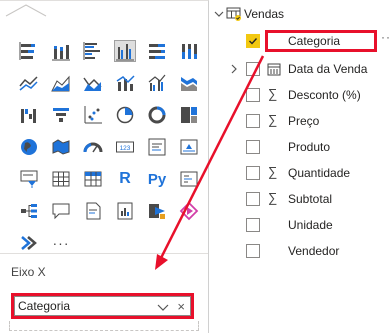  Describe the element at coordinates (93, 115) in the screenshot. I see `scatter-chart-icon` at that location.